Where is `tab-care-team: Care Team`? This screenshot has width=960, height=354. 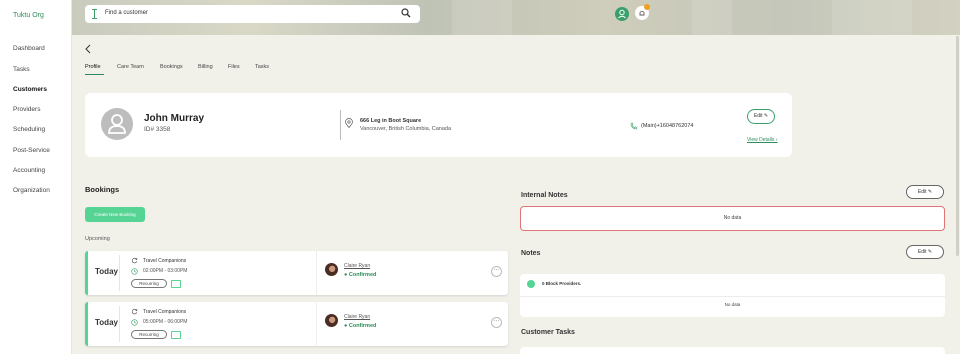 tab-care-team: Care Team is located at coordinates (130, 67).